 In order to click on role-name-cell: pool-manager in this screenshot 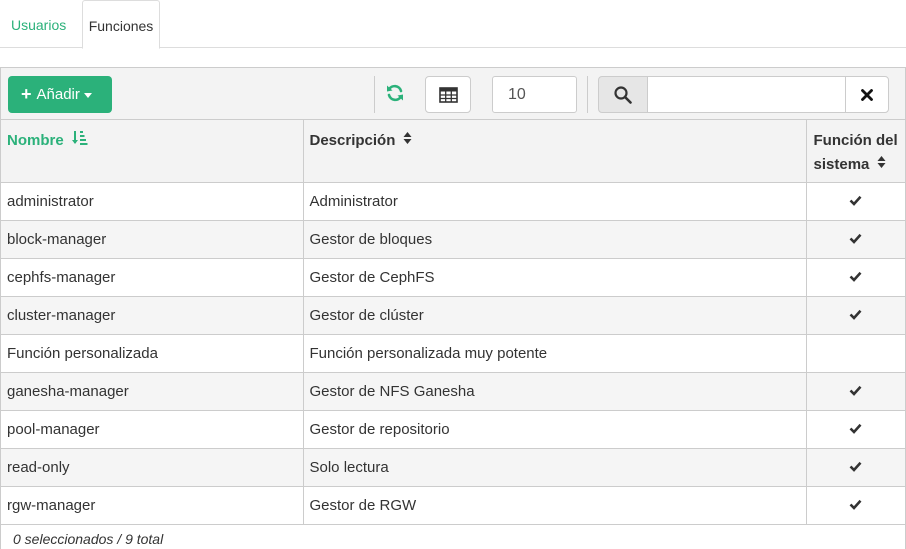, I will do `click(152, 429)`.